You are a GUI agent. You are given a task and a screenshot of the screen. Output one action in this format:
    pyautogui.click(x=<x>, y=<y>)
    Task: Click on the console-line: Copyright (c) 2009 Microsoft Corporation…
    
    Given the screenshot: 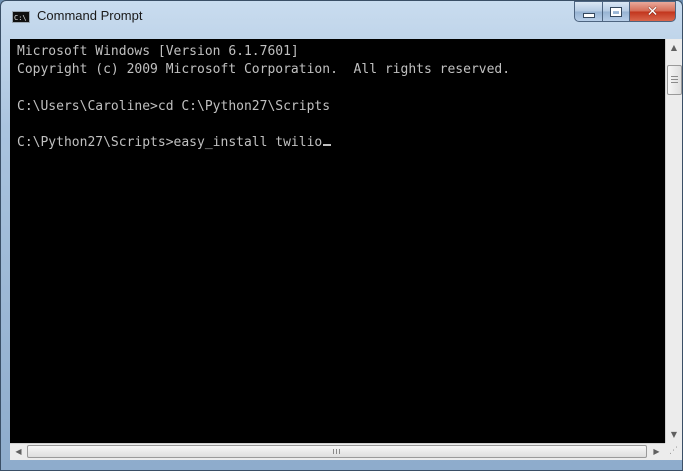 What is the action you would take?
    pyautogui.click(x=264, y=70)
    